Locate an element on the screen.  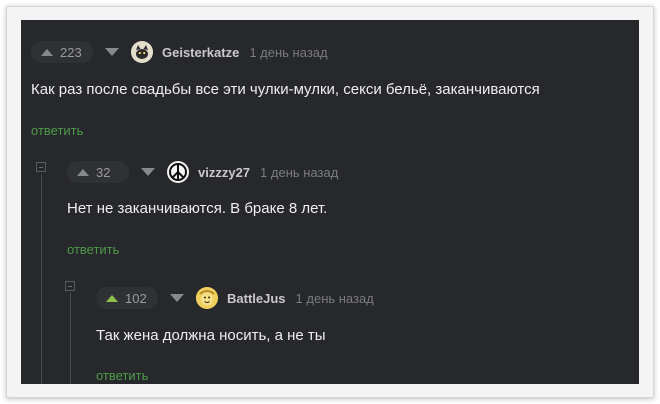
upvote-button: 102 is located at coordinates (127, 298).